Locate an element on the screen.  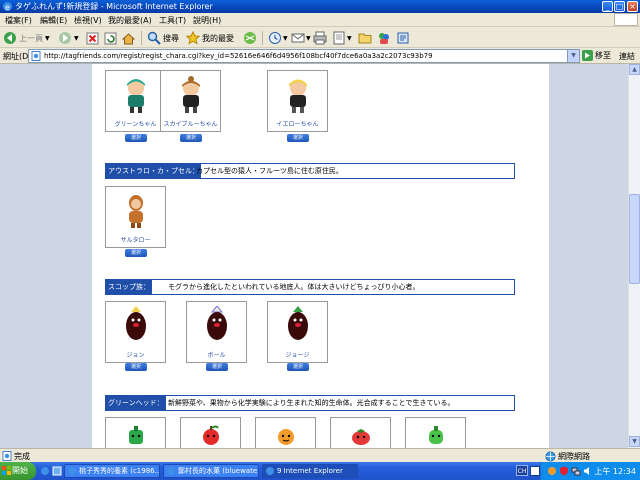
language-indicator: CH is located at coordinates (522, 470).